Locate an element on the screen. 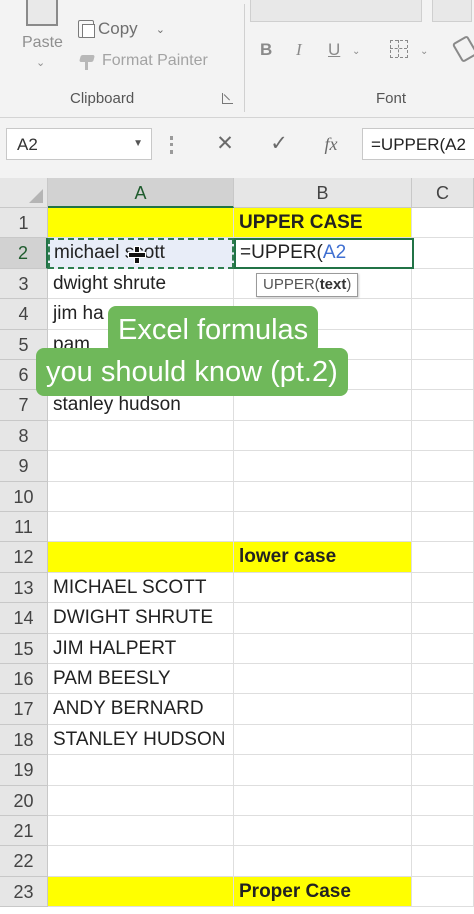  row-header: 13 is located at coordinates (24, 588).